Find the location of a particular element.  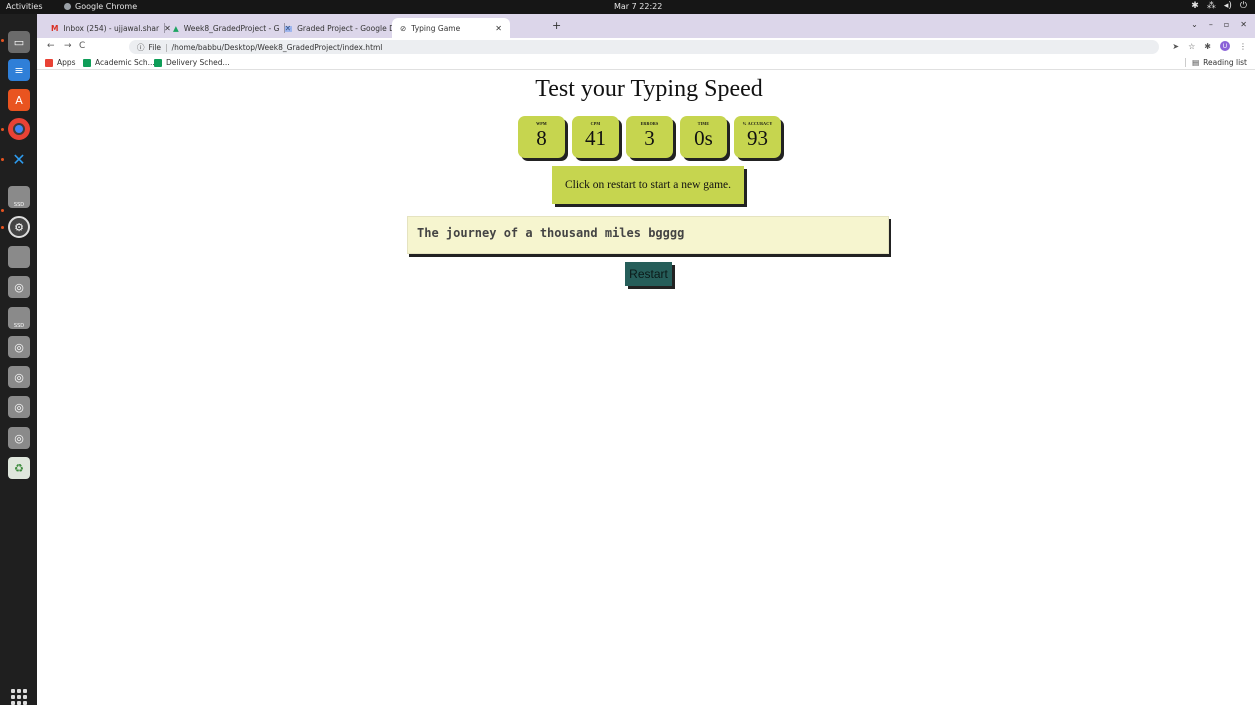

vscode-icon: ✕ is located at coordinates (19, 159).